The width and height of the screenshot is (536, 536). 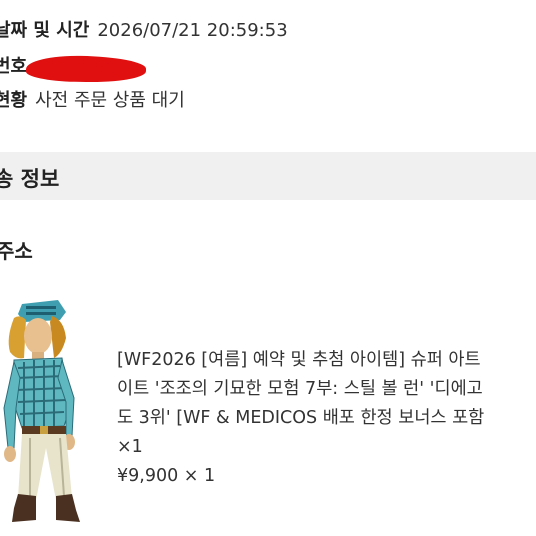 I want to click on order-status-value: 사전 주문 상품 대기, so click(x=110, y=100).